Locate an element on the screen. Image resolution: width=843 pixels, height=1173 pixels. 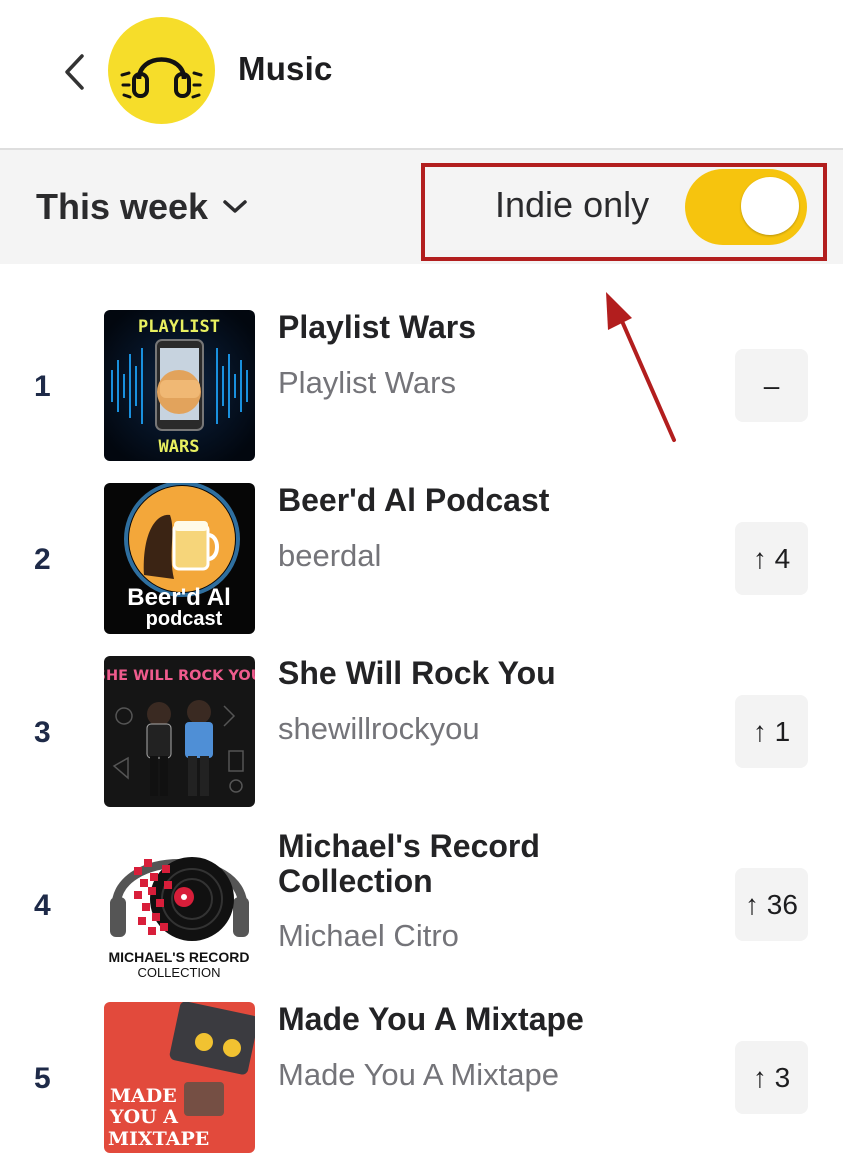
podcast-artwork: Beer'd Al podcast is located at coordinates (179, 558).